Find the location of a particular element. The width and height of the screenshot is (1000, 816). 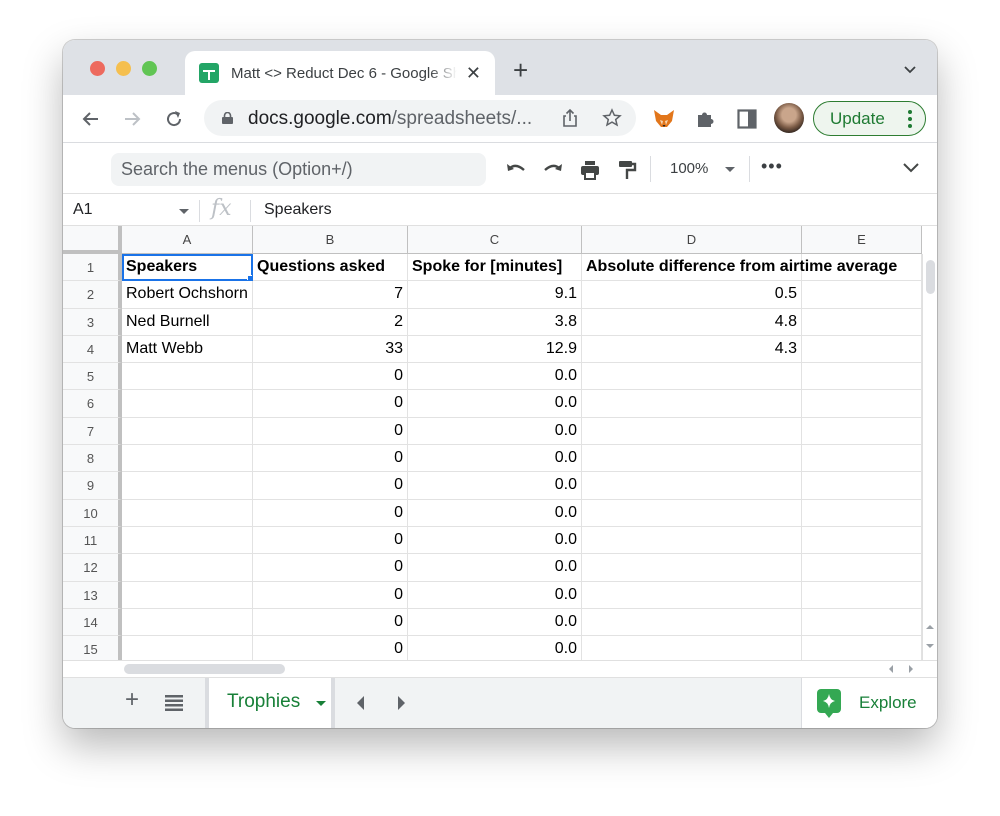

collapse-toolbar-chevron-icon is located at coordinates (911, 168).